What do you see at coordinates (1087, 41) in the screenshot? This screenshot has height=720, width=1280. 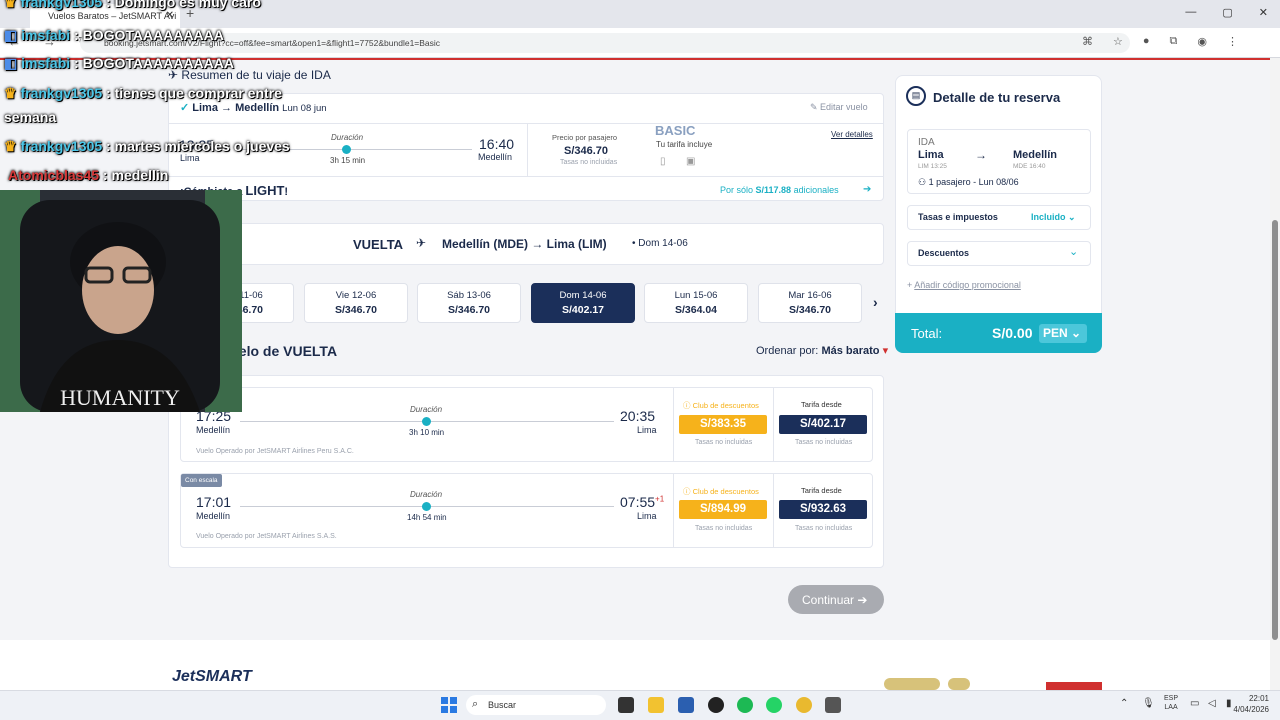 I see `translate-icon: ⌘` at bounding box center [1087, 41].